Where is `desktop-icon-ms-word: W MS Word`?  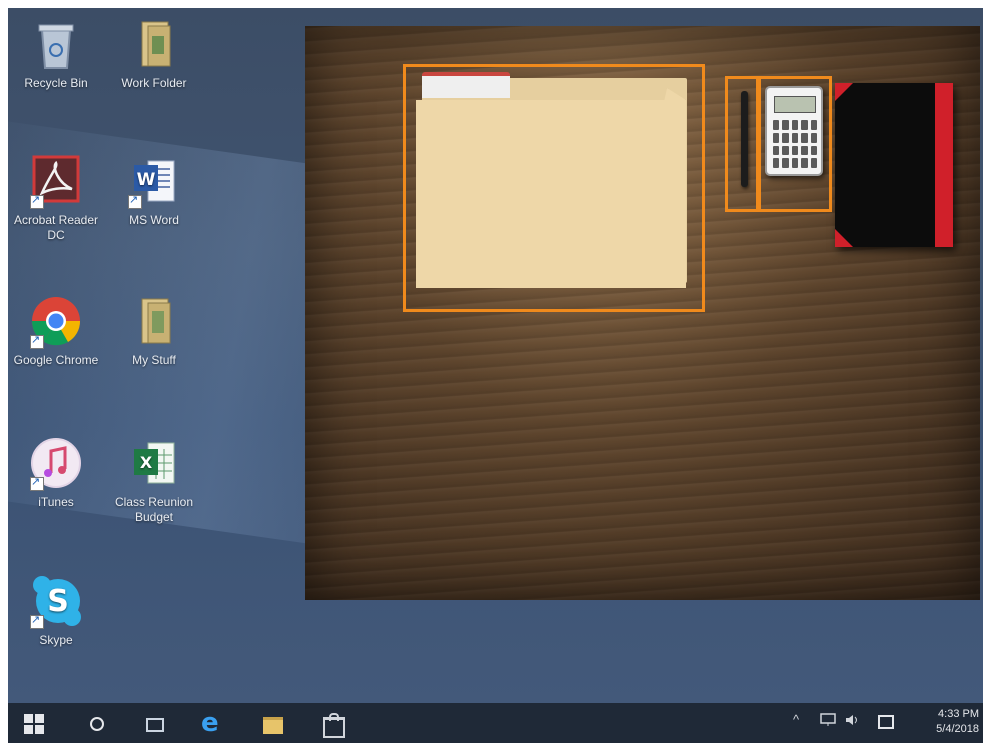
desktop-icon-ms-word: W MS Word is located at coordinates (154, 190).